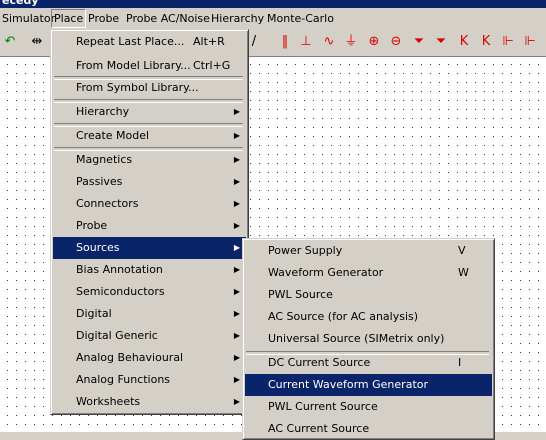 This screenshot has width=546, height=440. I want to click on place-menu-item-hierarchy: Hierarchy ▶, so click(149, 112).